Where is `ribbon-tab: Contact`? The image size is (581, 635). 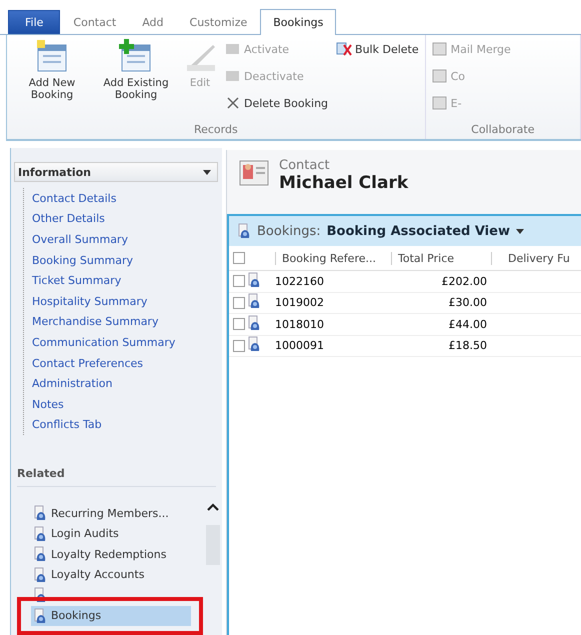
ribbon-tab: Contact is located at coordinates (95, 22).